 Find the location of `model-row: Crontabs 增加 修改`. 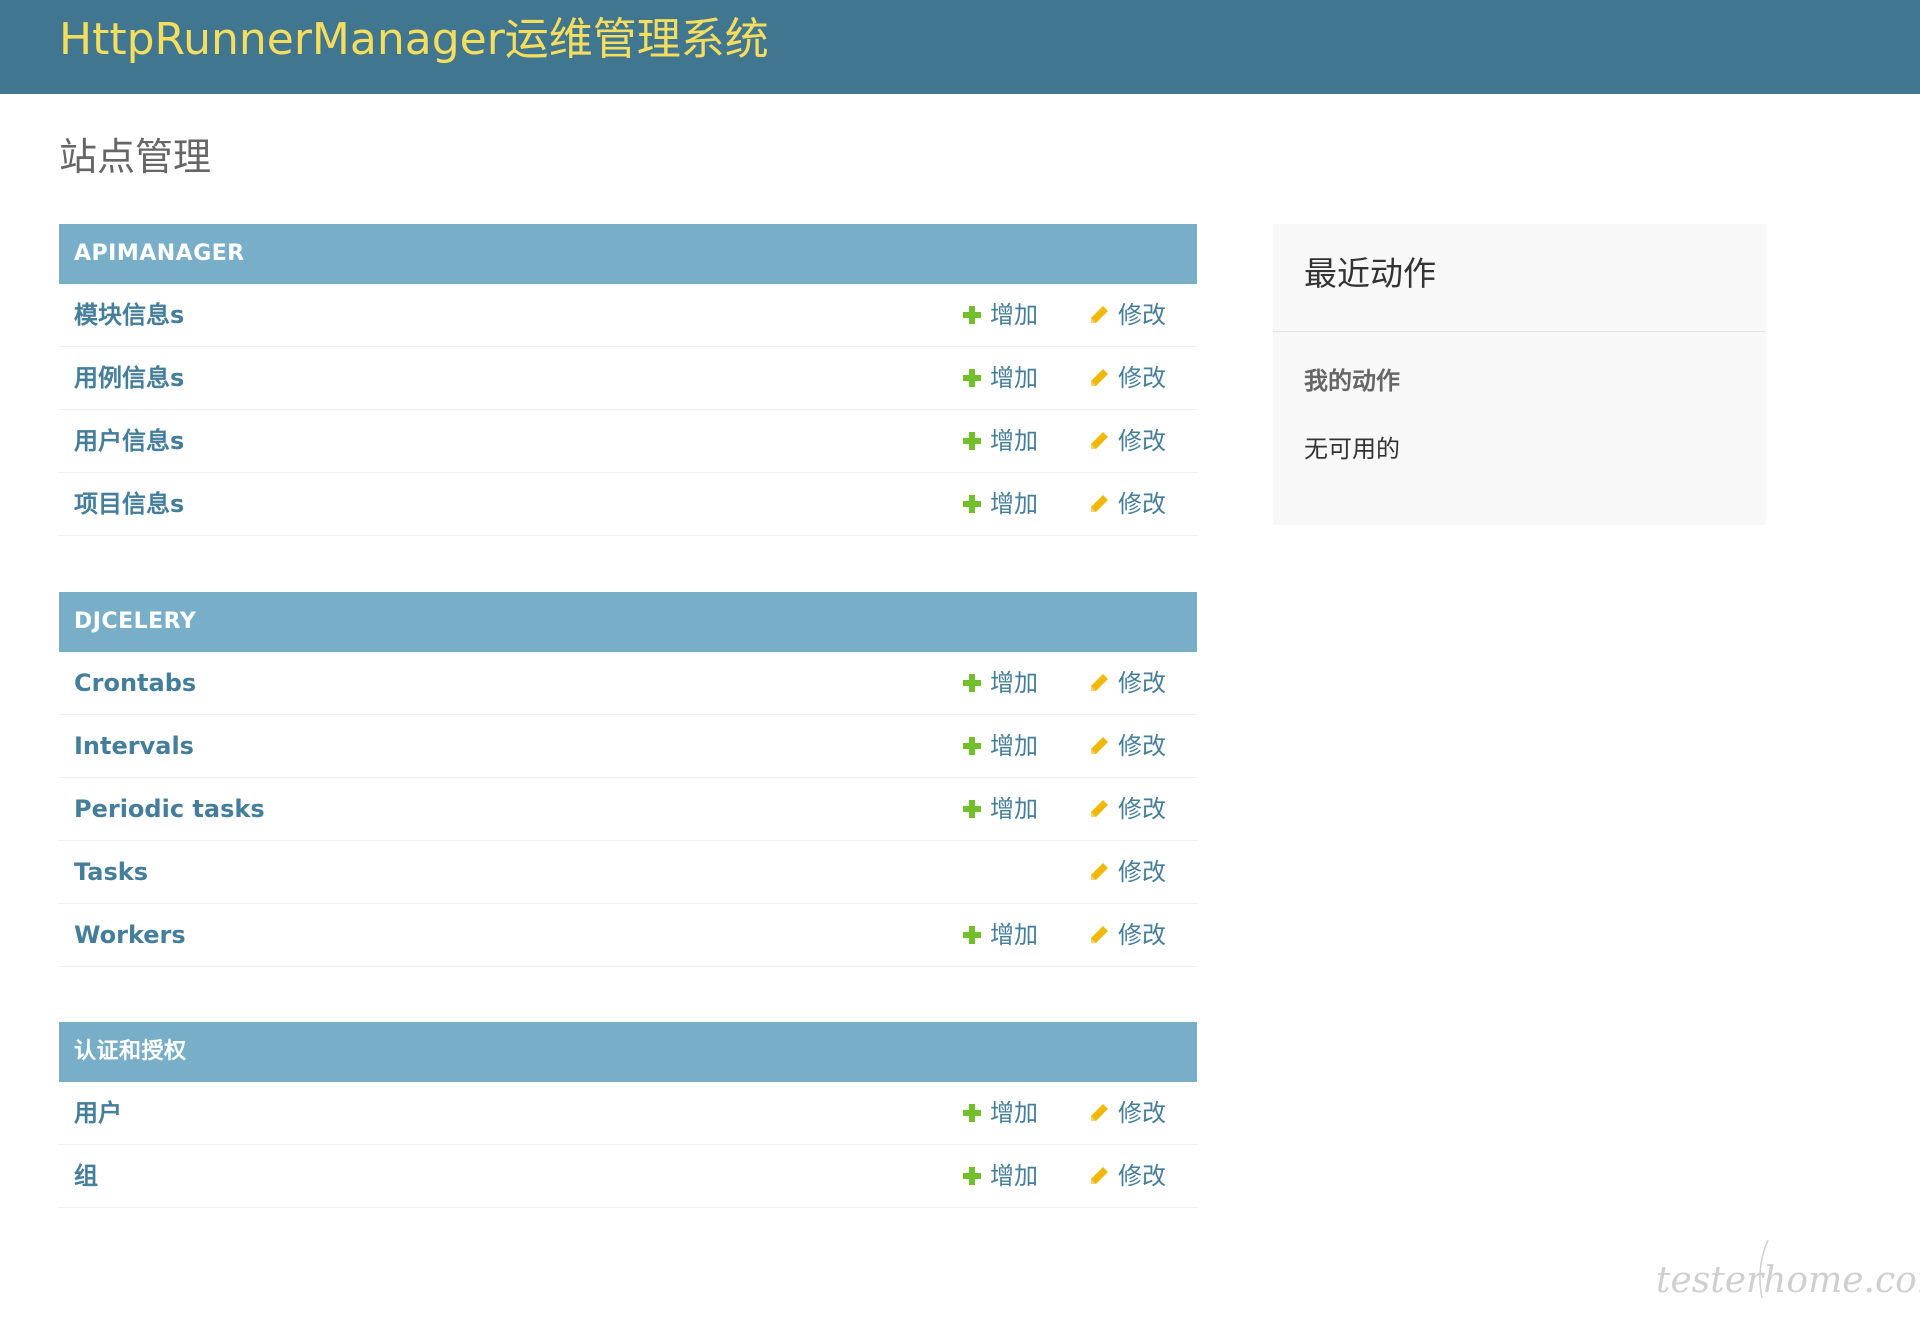

model-row: Crontabs 增加 修改 is located at coordinates (628, 683).